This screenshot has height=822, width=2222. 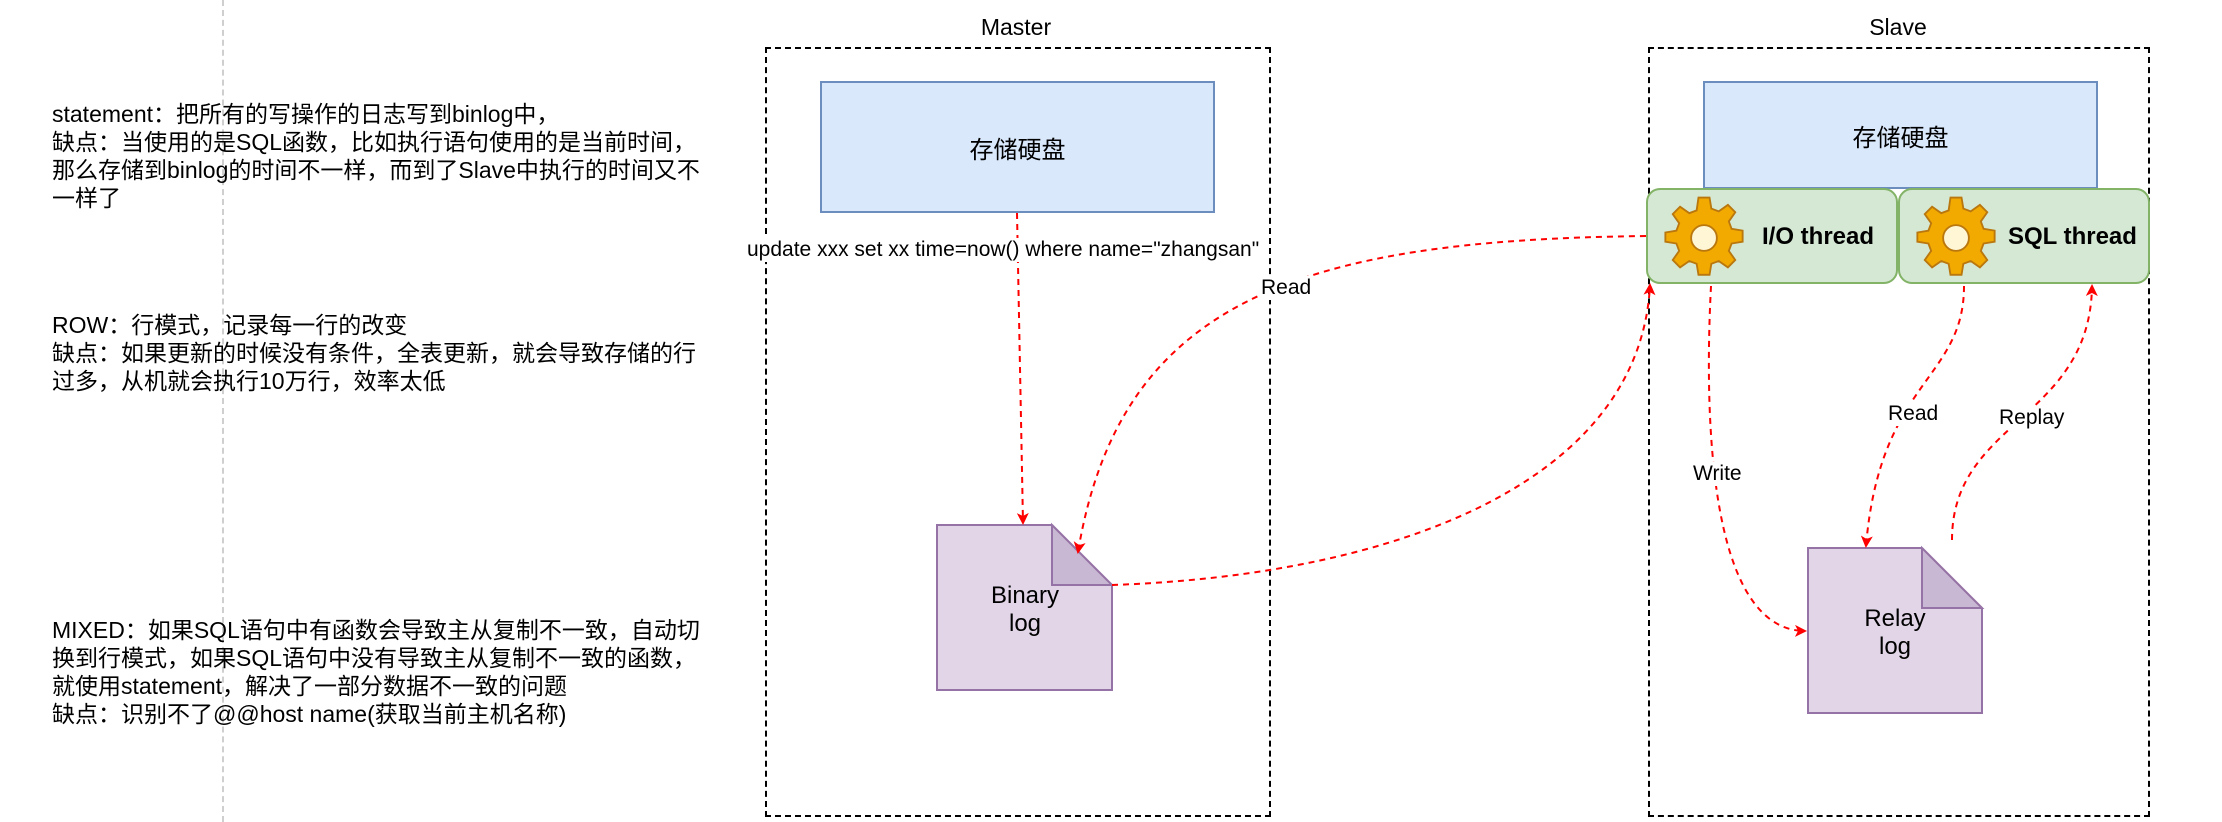 I want to click on edge-io-write-relay, so click(x=1757, y=461).